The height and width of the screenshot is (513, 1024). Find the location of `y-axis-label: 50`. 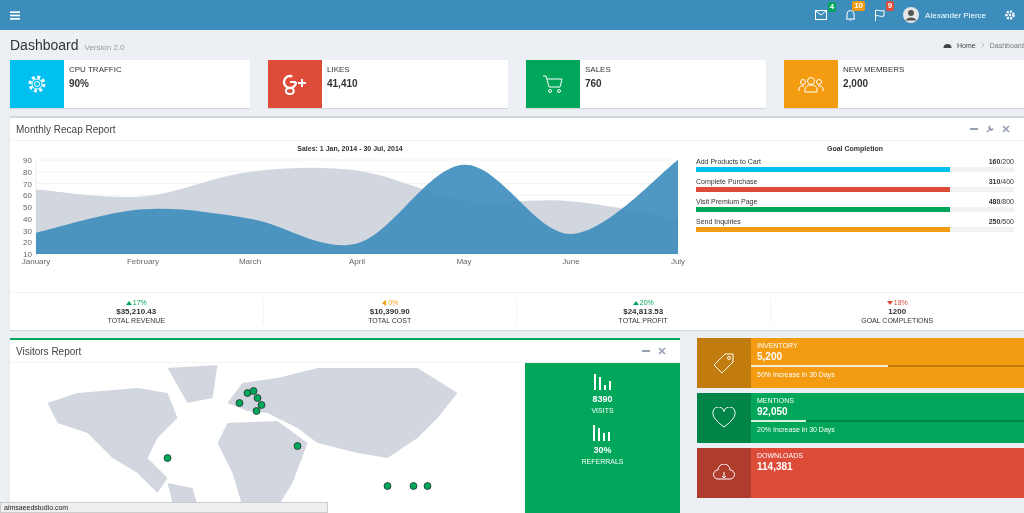

y-axis-label: 50 is located at coordinates (27, 207).